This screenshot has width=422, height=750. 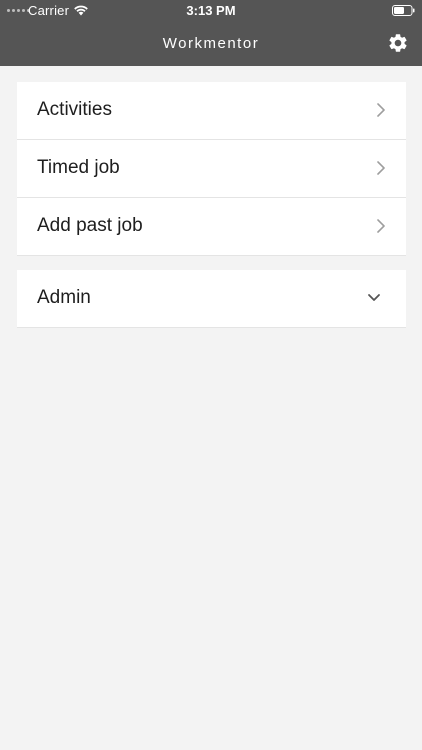 I want to click on nav-bar: Workmentor, so click(x=211, y=44).